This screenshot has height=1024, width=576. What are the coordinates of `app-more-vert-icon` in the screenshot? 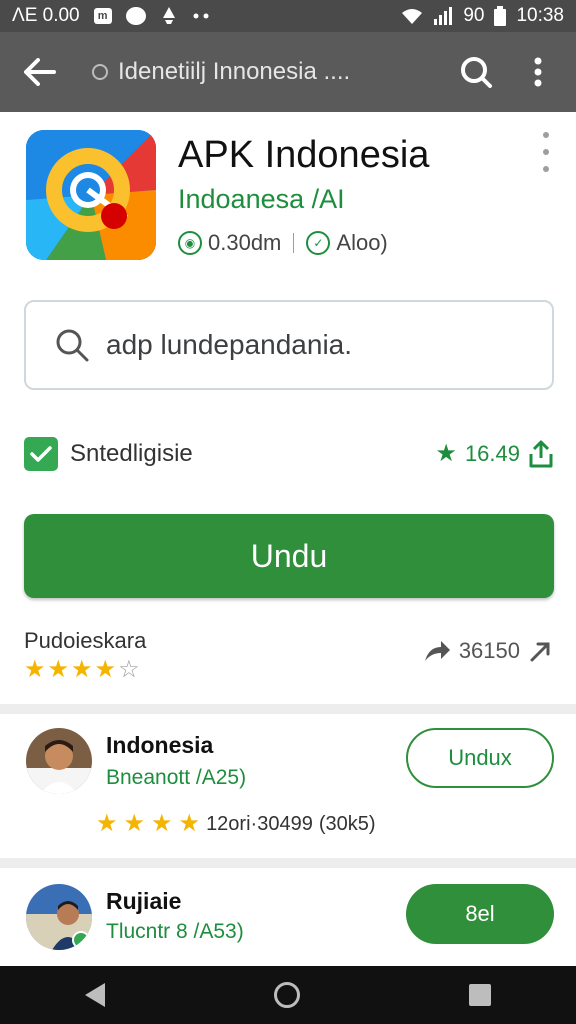 It's located at (546, 152).